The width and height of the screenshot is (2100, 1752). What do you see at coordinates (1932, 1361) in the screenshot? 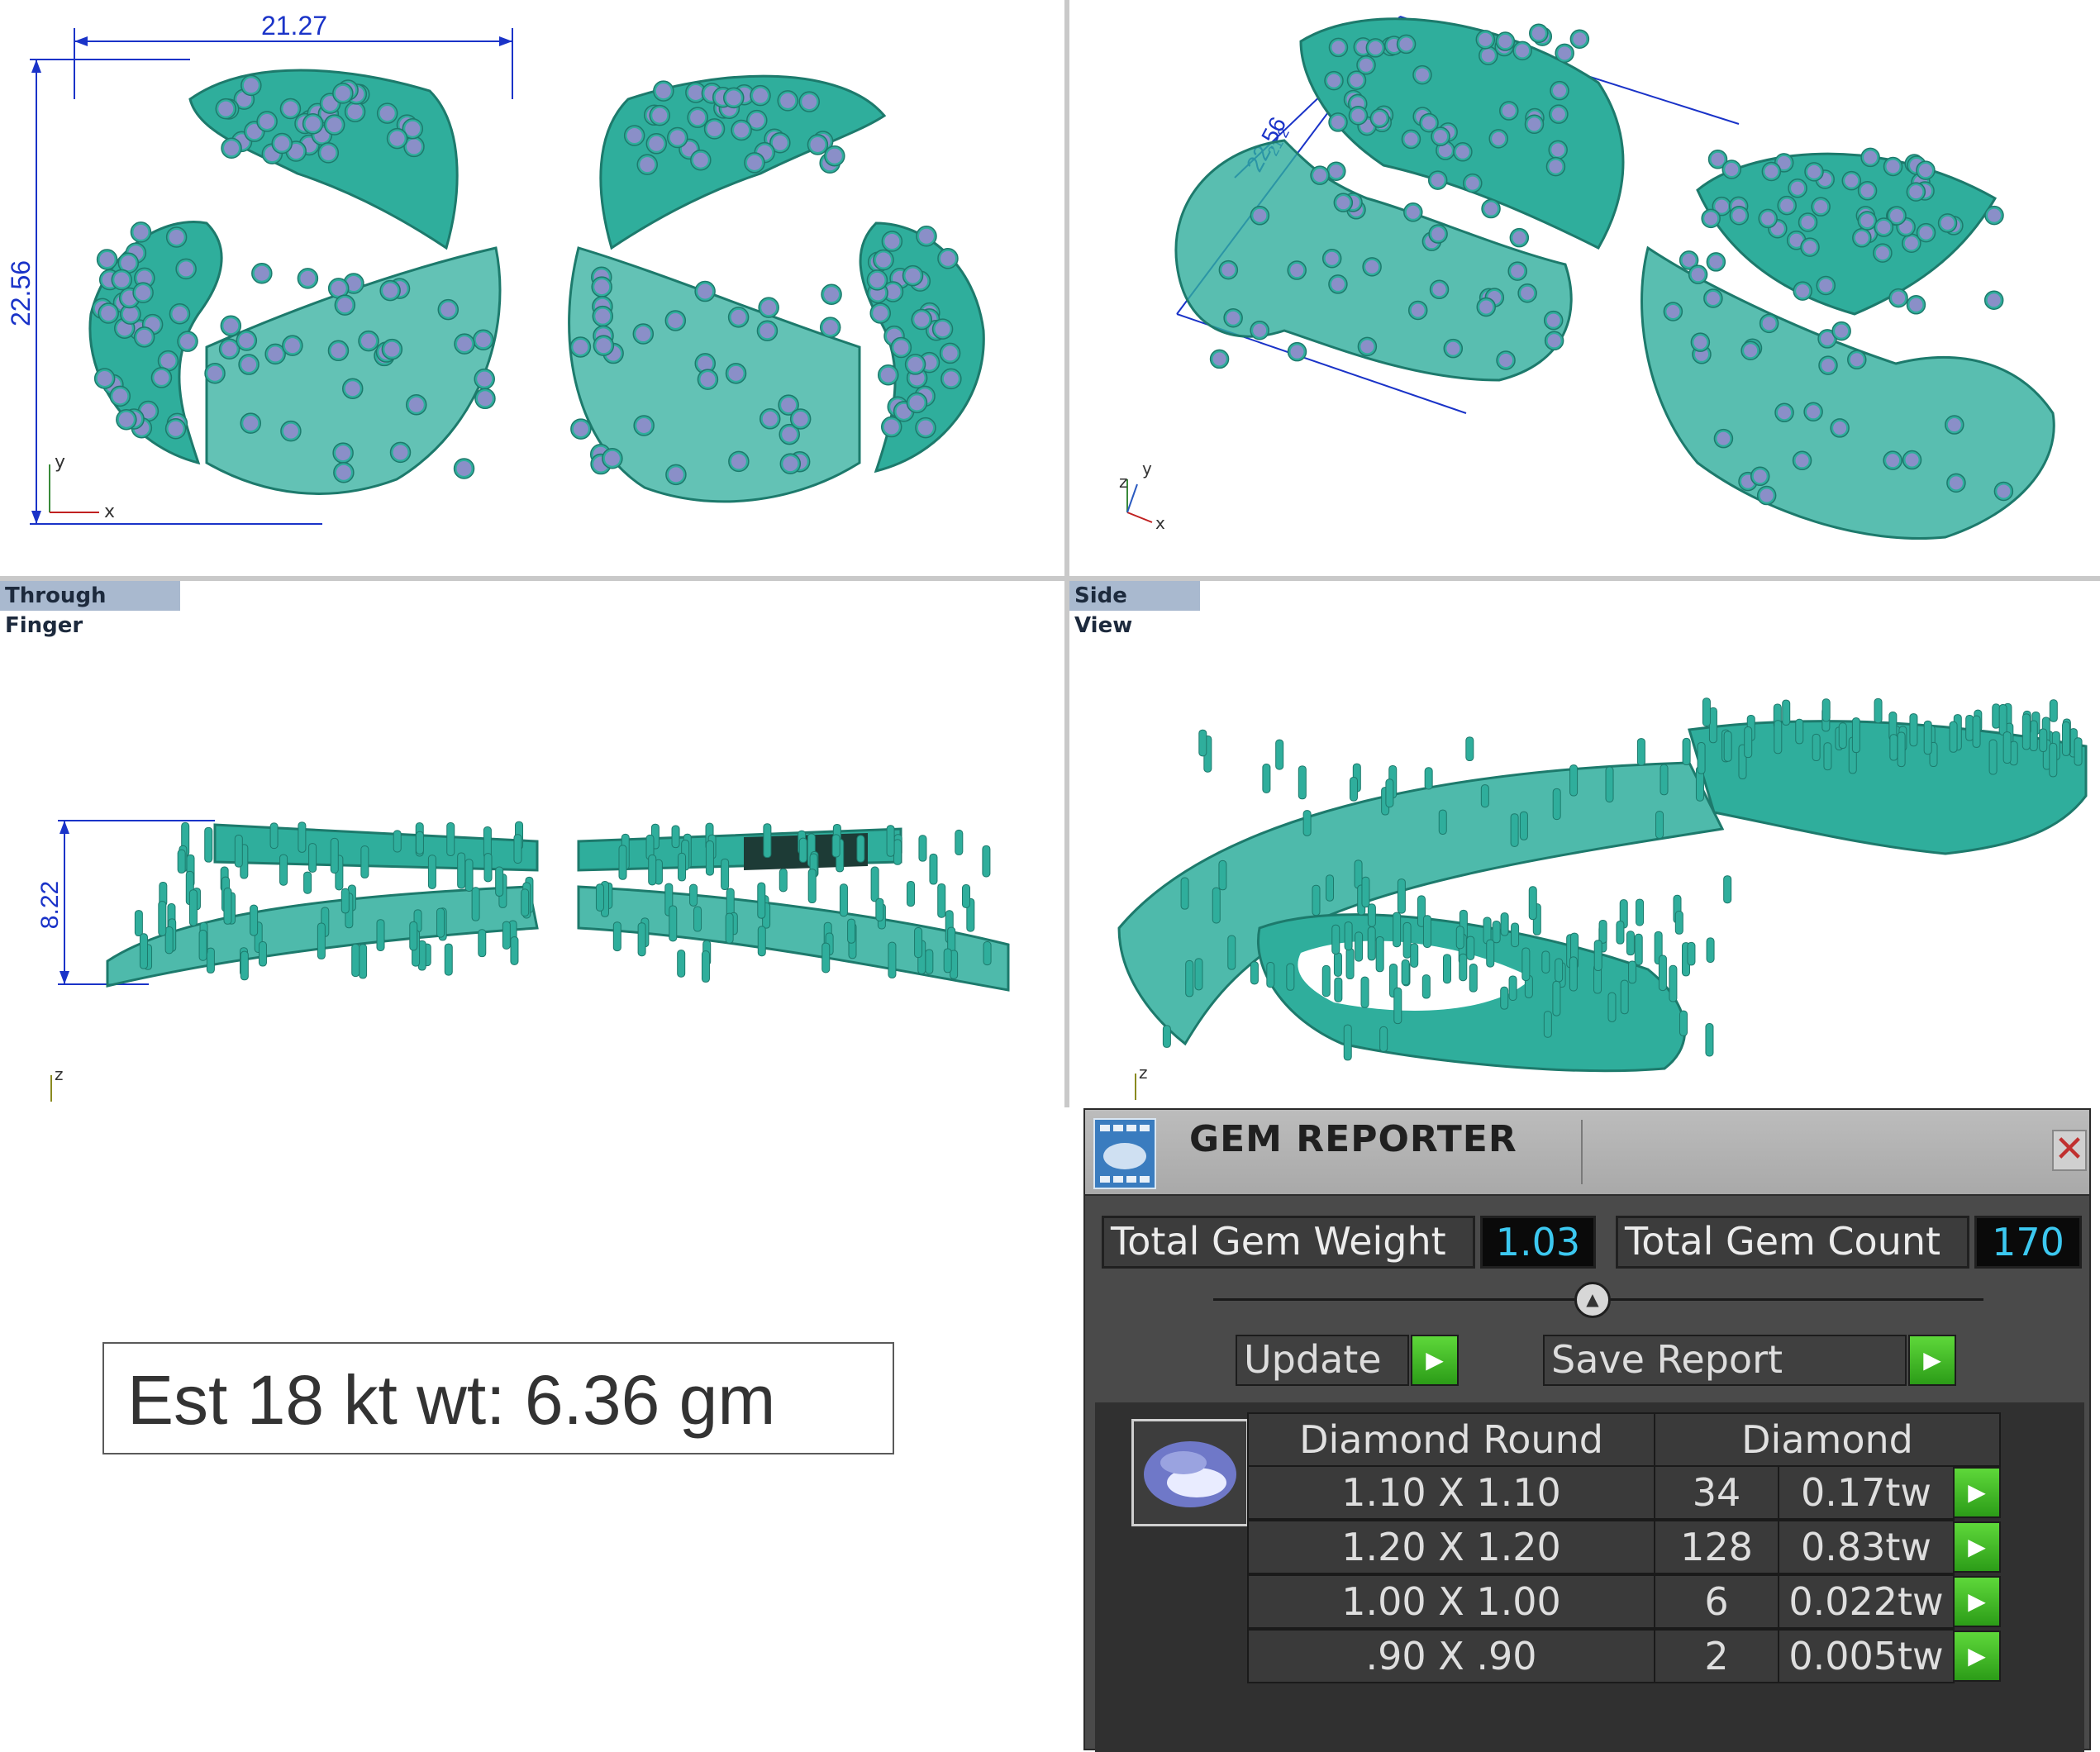
I see `save-report-go-icon: ▶` at bounding box center [1932, 1361].